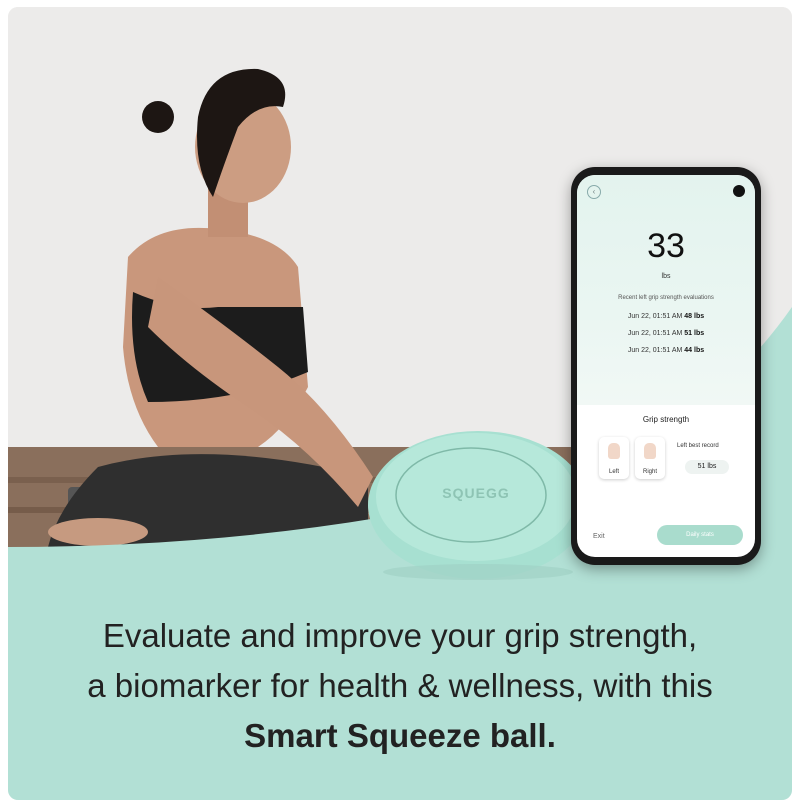  I want to click on records-title: Recent left grip strength evaluations, so click(666, 298).